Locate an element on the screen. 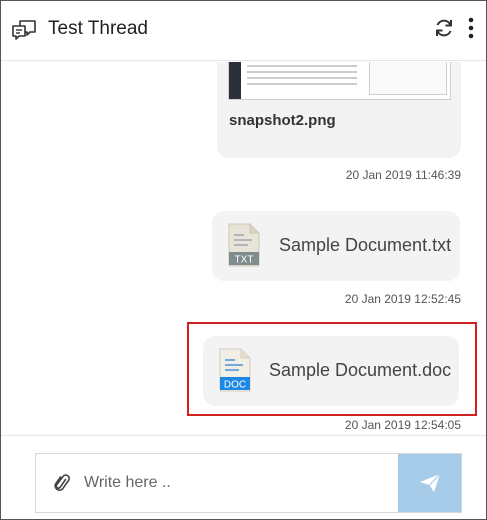  composer-input-wrapper is located at coordinates (248, 483).